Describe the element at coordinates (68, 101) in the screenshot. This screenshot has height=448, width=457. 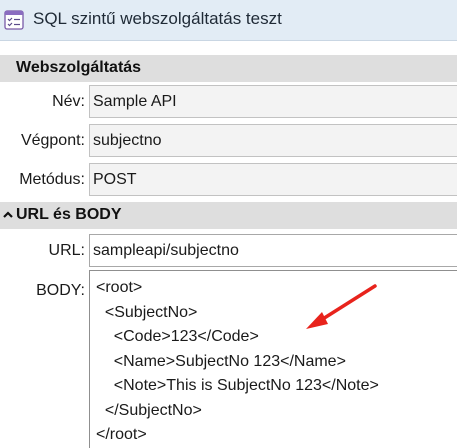
I see `name-label: Név:` at that location.